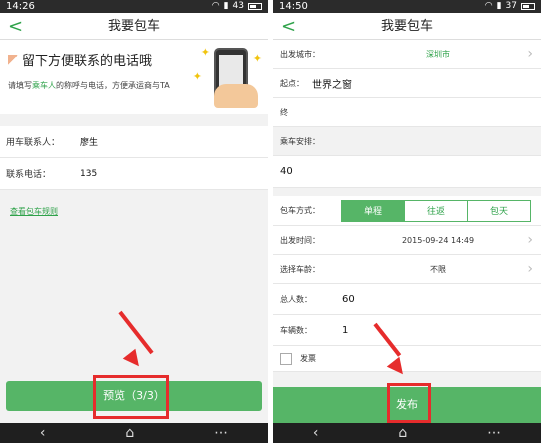 The height and width of the screenshot is (443, 541). What do you see at coordinates (308, 358) in the screenshot?
I see `invoice-label: 发票` at bounding box center [308, 358].